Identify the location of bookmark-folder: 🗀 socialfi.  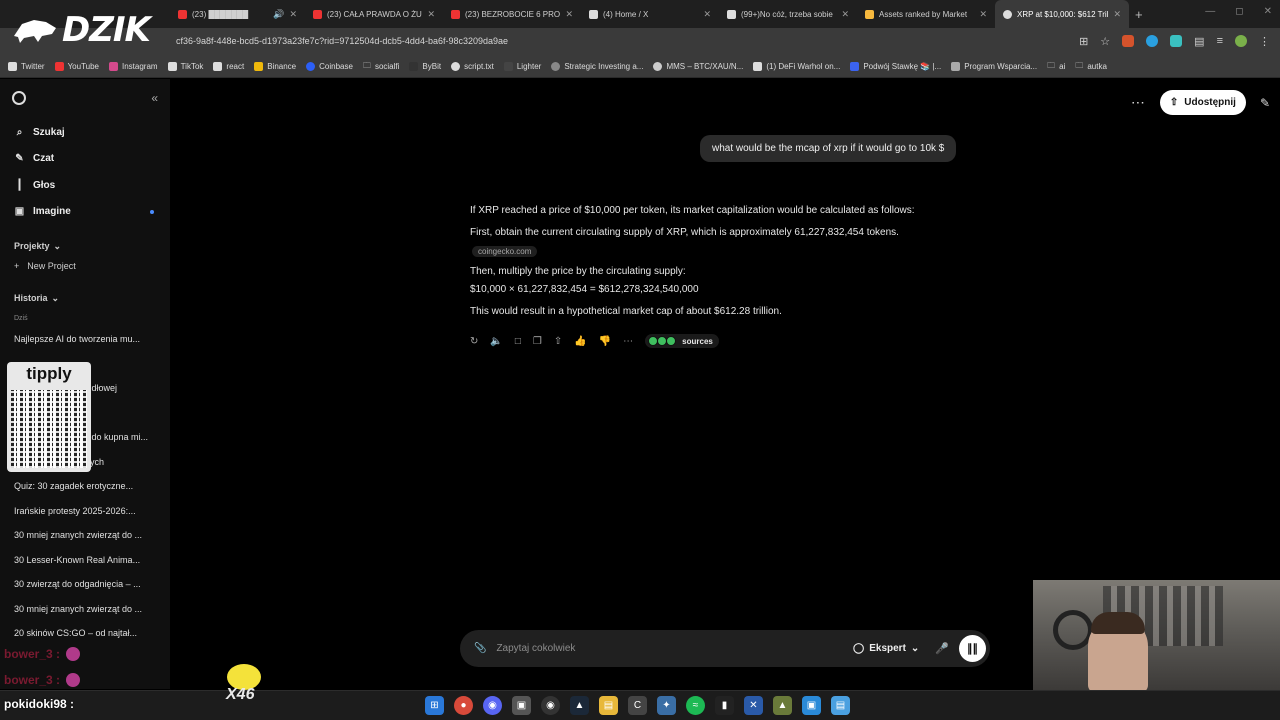
(381, 67).